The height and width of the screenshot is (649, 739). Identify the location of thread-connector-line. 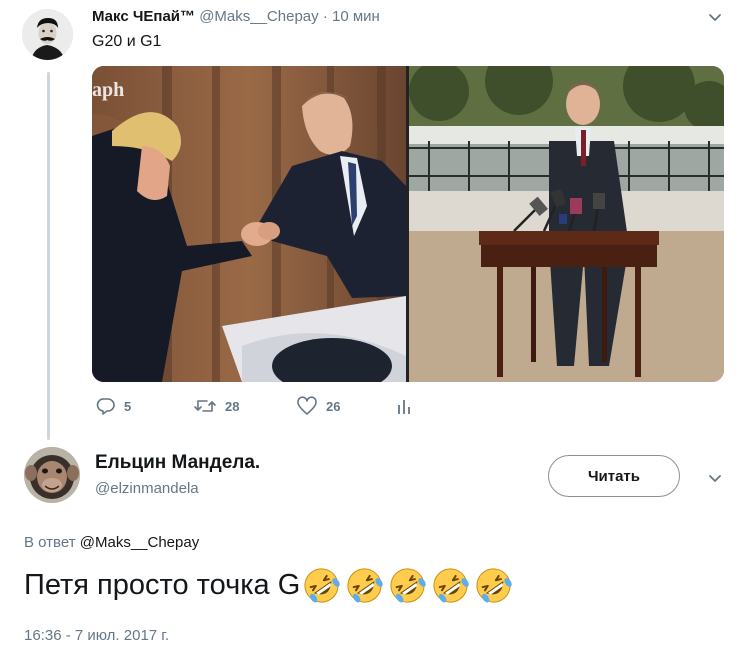
(48, 256).